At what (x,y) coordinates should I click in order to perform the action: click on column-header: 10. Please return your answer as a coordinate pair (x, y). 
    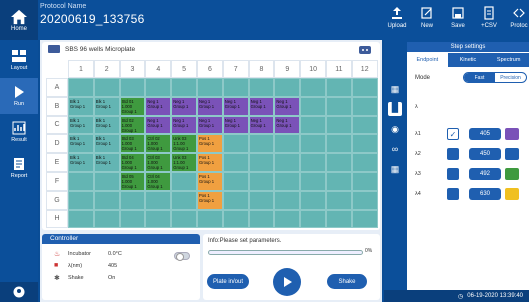
    Looking at the image, I should click on (313, 69).